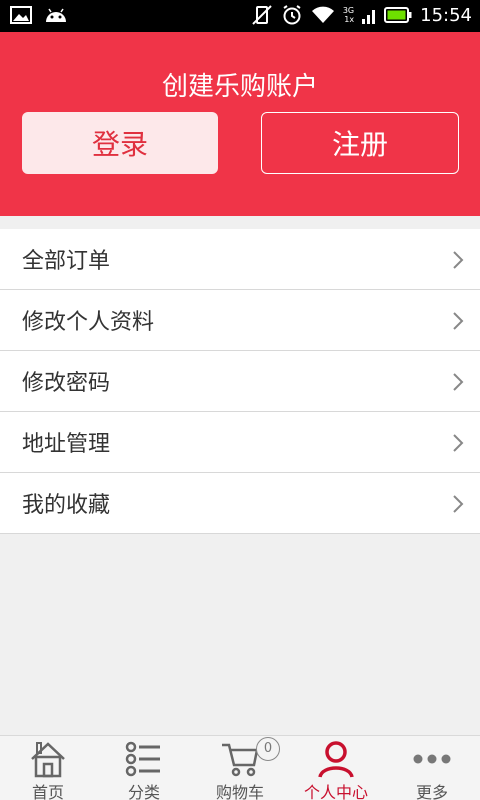 The width and height of the screenshot is (480, 800). I want to click on alarm-icon, so click(292, 15).